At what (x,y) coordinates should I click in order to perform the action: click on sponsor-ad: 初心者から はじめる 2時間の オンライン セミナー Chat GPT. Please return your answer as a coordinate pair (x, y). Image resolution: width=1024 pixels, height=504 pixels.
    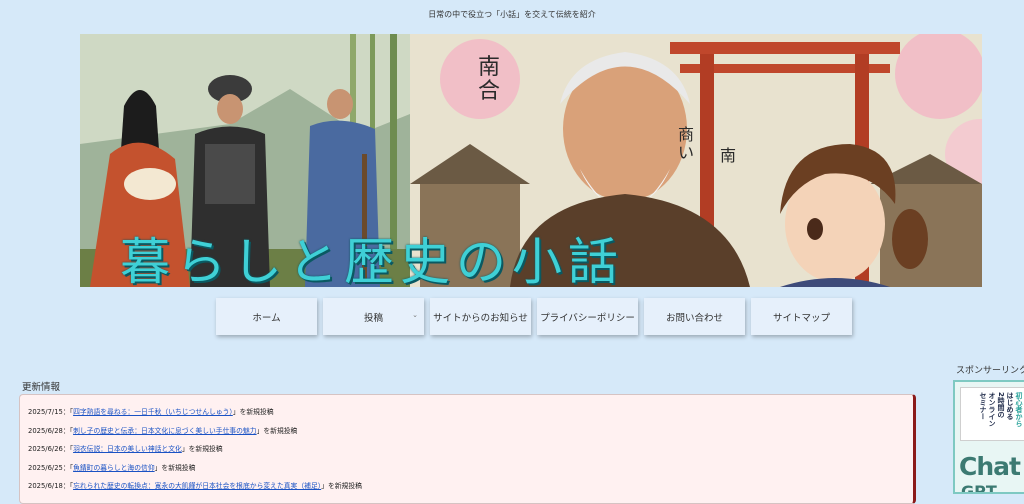
    Looking at the image, I should click on (988, 437).